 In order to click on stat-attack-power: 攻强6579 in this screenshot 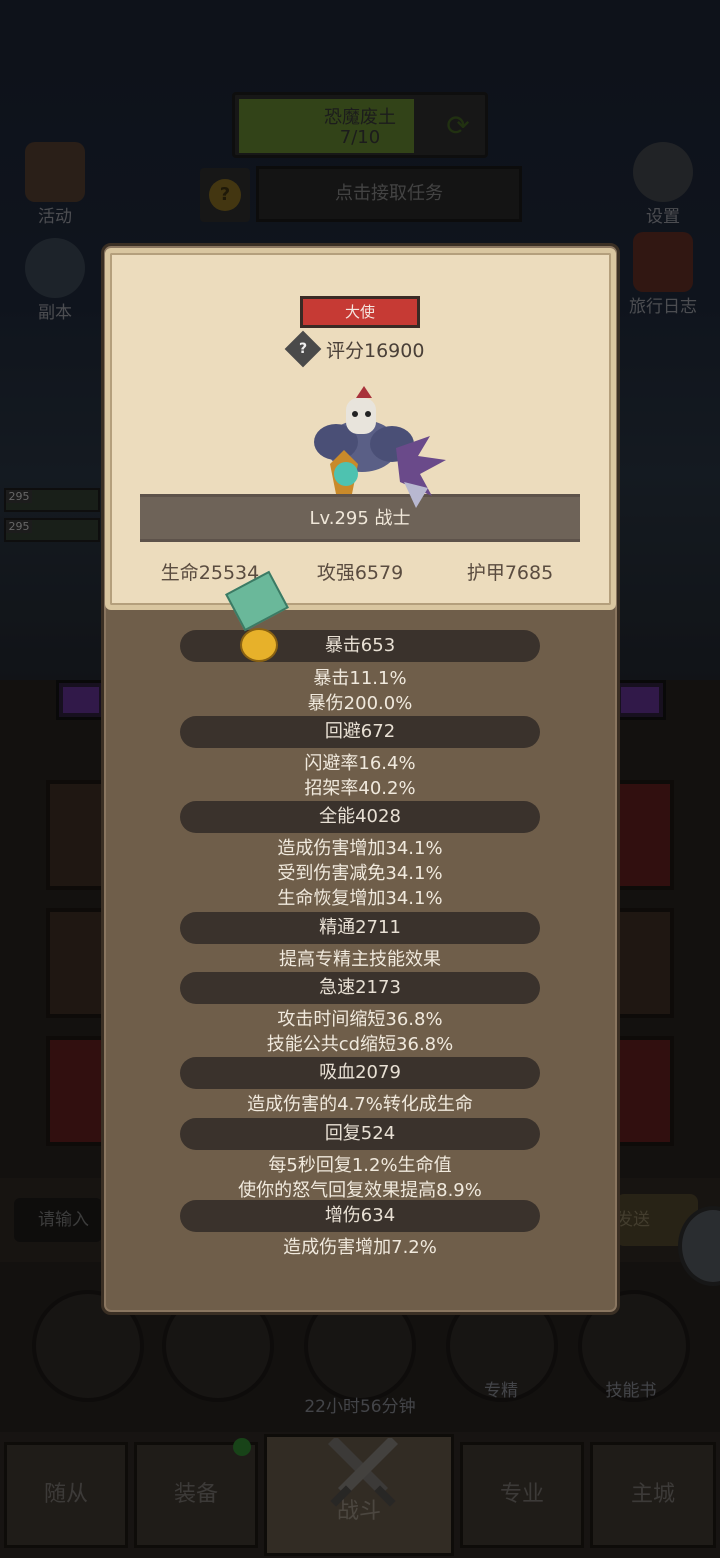, I will do `click(360, 573)`.